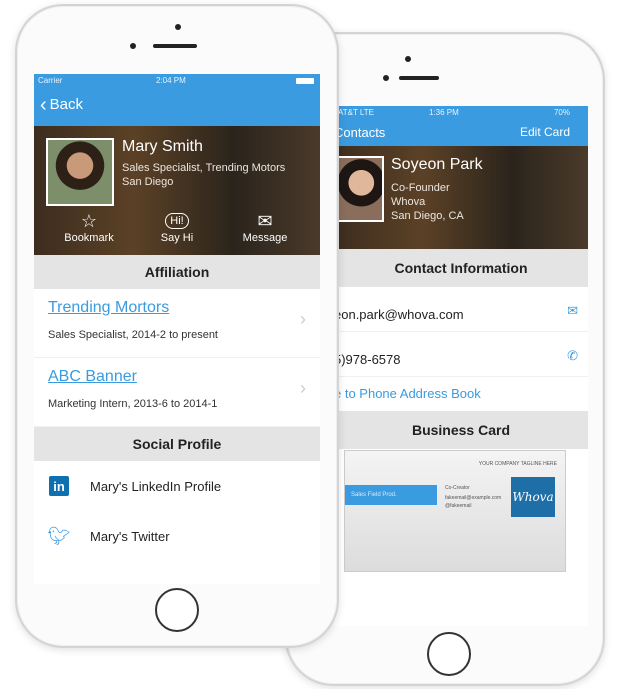 This screenshot has width=618, height=689. What do you see at coordinates (89, 221) in the screenshot?
I see `star-icon: ☆` at bounding box center [89, 221].